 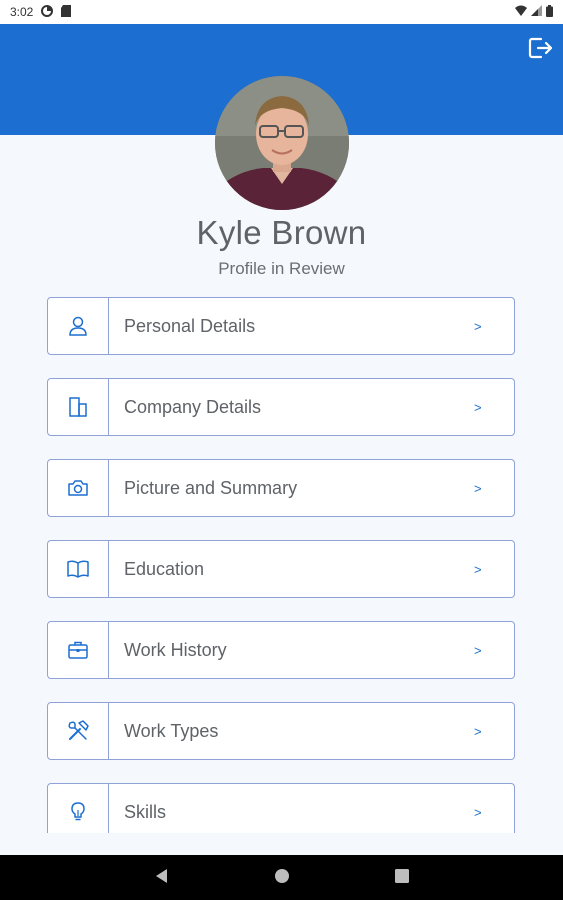 I want to click on sd-card-icon, so click(x=66, y=12).